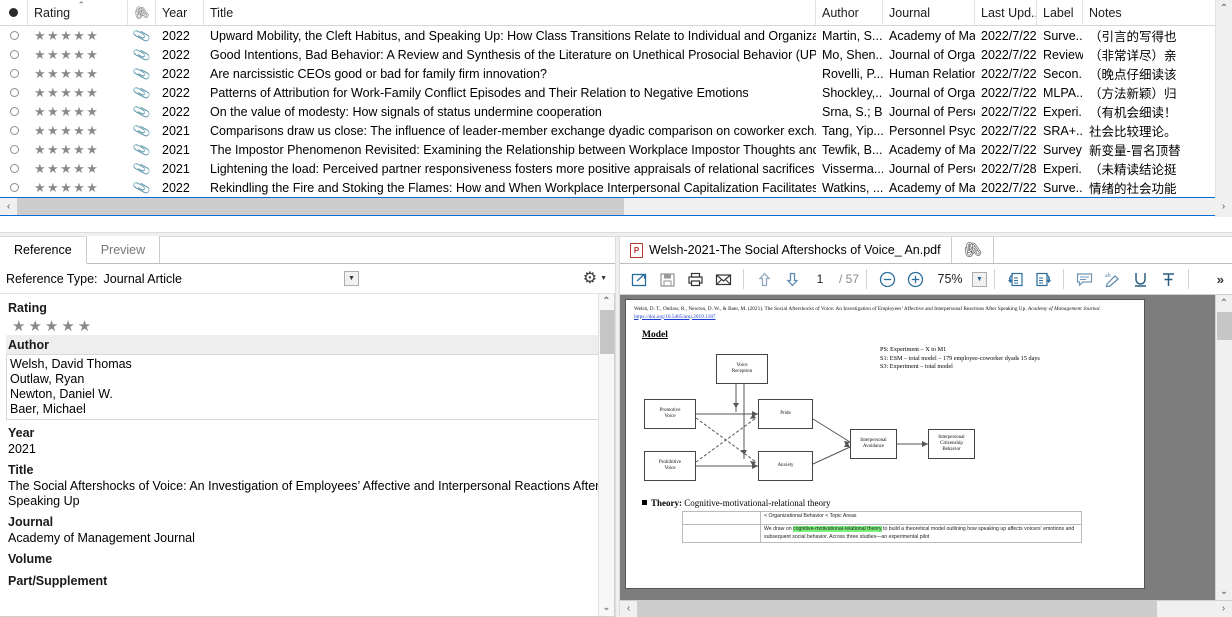 Image resolution: width=1232 pixels, height=617 pixels. I want to click on highlight-pen-icon: ab, so click(1112, 279).